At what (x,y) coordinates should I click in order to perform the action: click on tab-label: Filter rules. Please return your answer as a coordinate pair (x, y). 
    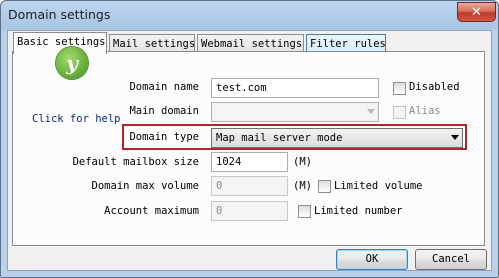
    Looking at the image, I should click on (348, 44).